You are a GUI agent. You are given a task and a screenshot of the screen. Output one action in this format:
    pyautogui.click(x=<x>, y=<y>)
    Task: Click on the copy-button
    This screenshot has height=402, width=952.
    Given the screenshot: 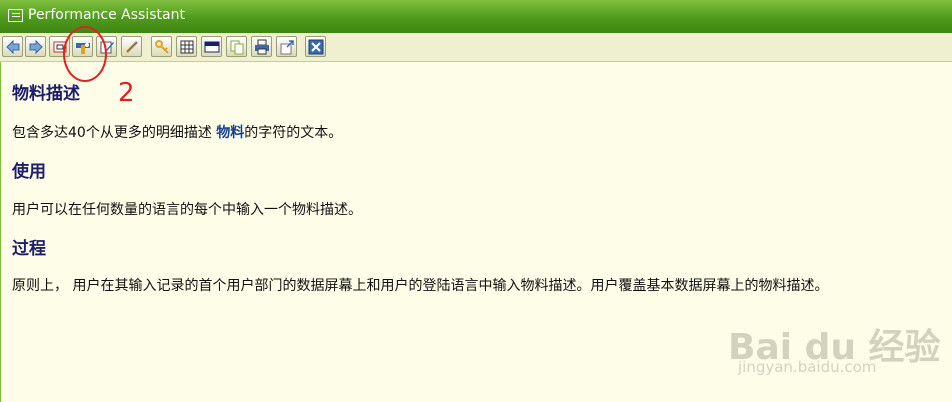 What is the action you would take?
    pyautogui.click(x=236, y=46)
    